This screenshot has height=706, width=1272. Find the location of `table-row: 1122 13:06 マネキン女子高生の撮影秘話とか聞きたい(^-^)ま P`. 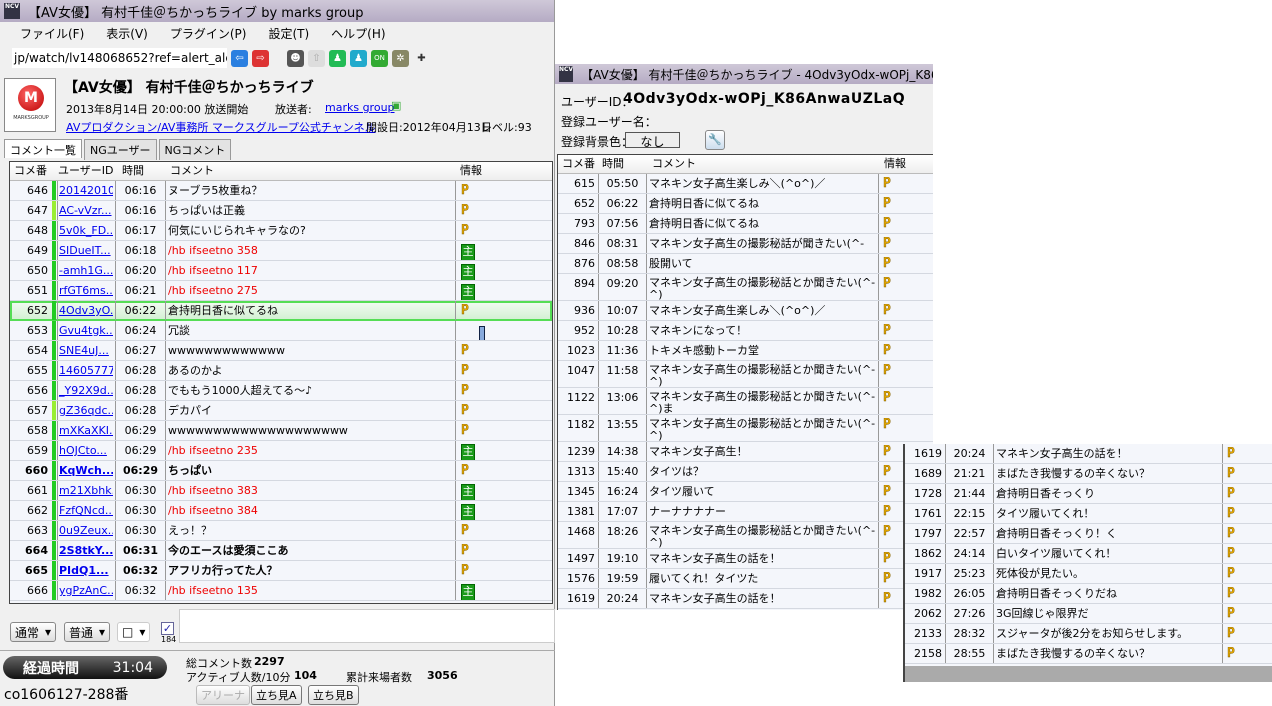

table-row: 1122 13:06 マネキン女子高生の撮影秘話とか聞きたい(^-^)ま P is located at coordinates (745, 401).